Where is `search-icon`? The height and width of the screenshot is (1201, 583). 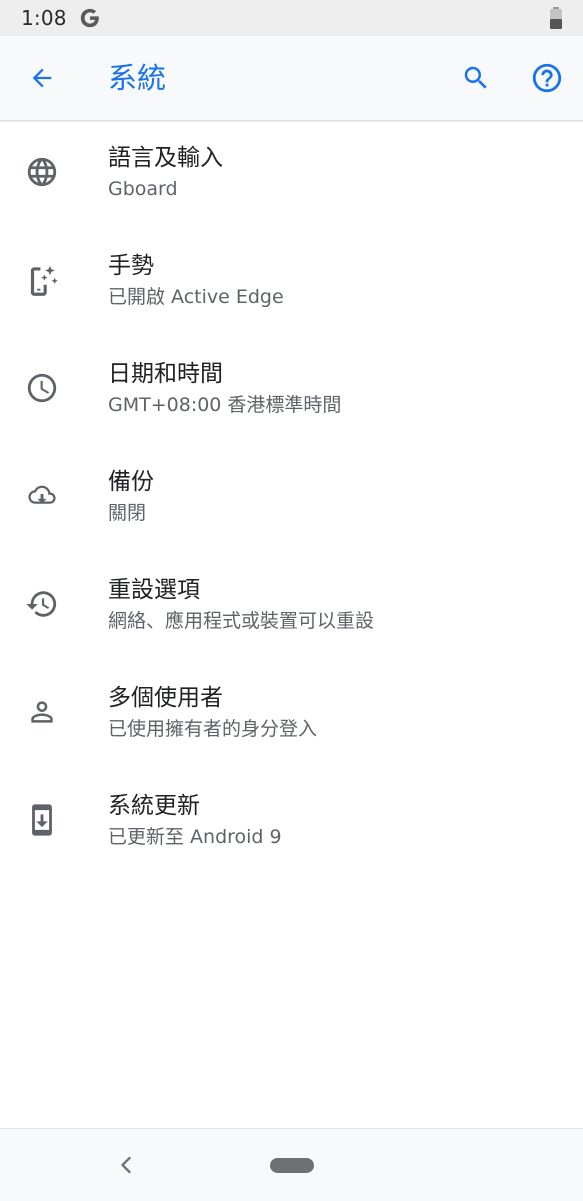 search-icon is located at coordinates (475, 77).